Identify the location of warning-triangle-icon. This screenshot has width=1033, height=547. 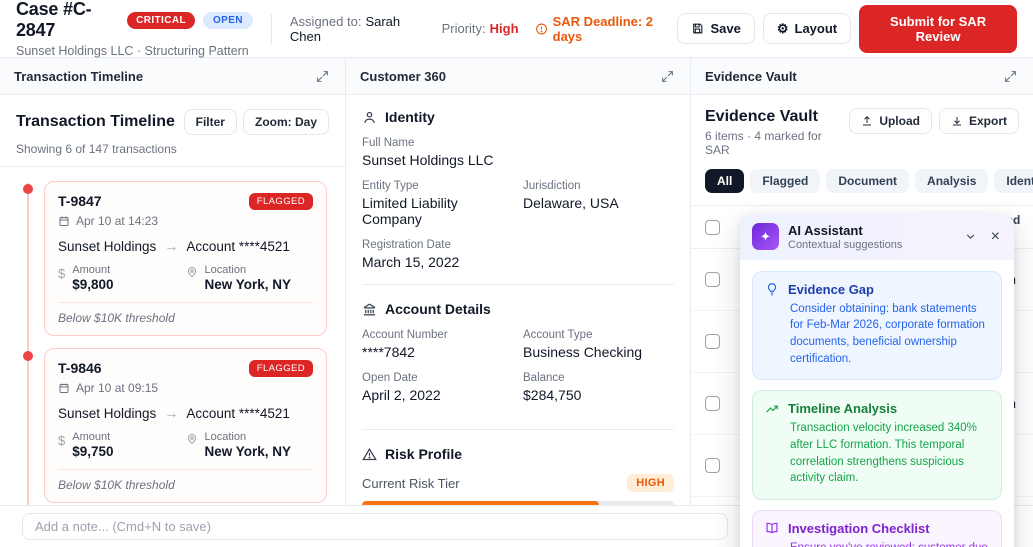
(369, 453).